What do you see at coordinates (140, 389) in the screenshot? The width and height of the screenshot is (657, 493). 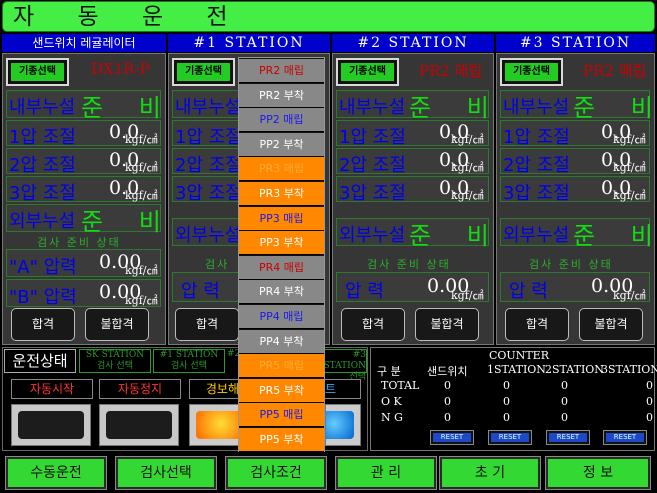 I see `auto-stop-label: 자동정지` at bounding box center [140, 389].